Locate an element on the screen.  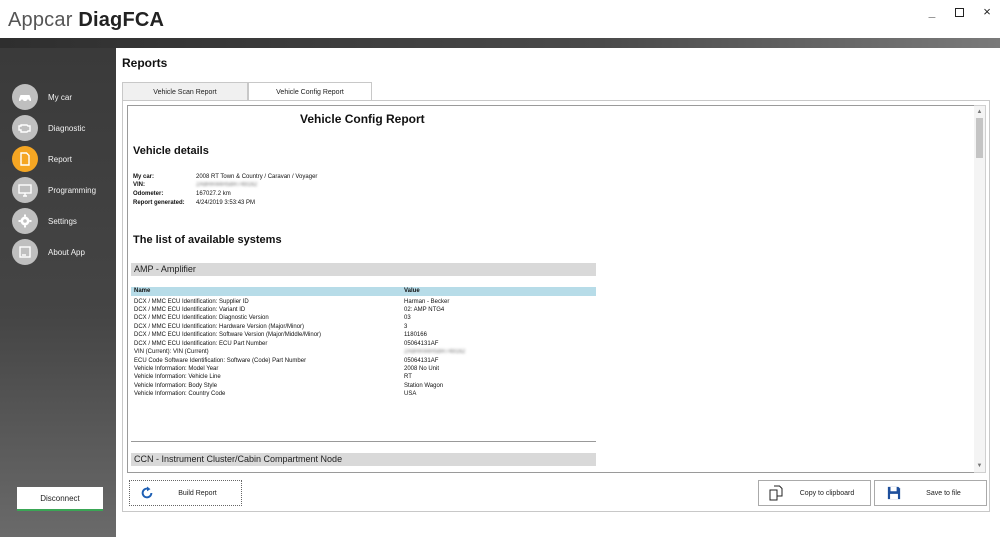
row-value: USA is located at coordinates (410, 394).